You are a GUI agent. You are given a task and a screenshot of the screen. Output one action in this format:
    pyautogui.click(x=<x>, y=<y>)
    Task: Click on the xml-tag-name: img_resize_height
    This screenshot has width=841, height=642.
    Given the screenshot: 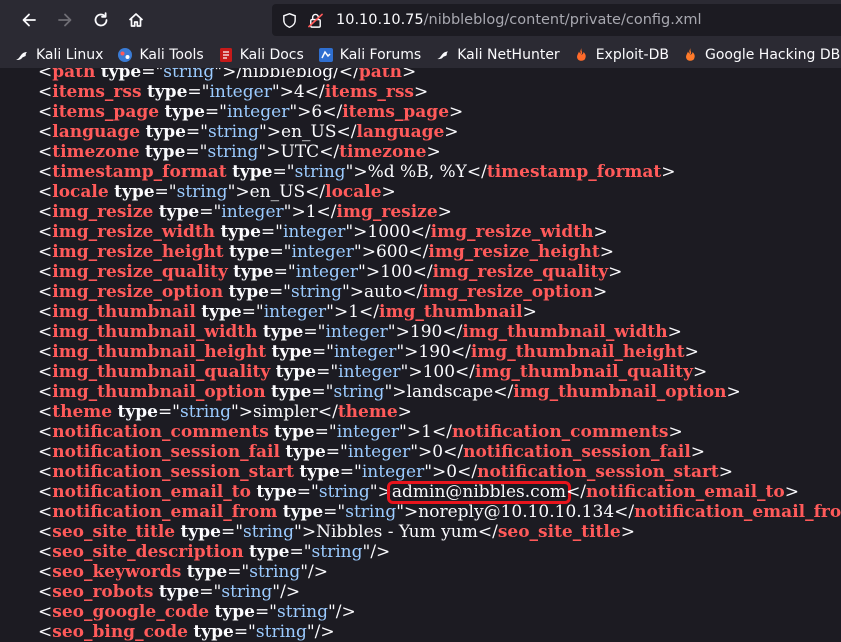 What is the action you would take?
    pyautogui.click(x=138, y=252)
    